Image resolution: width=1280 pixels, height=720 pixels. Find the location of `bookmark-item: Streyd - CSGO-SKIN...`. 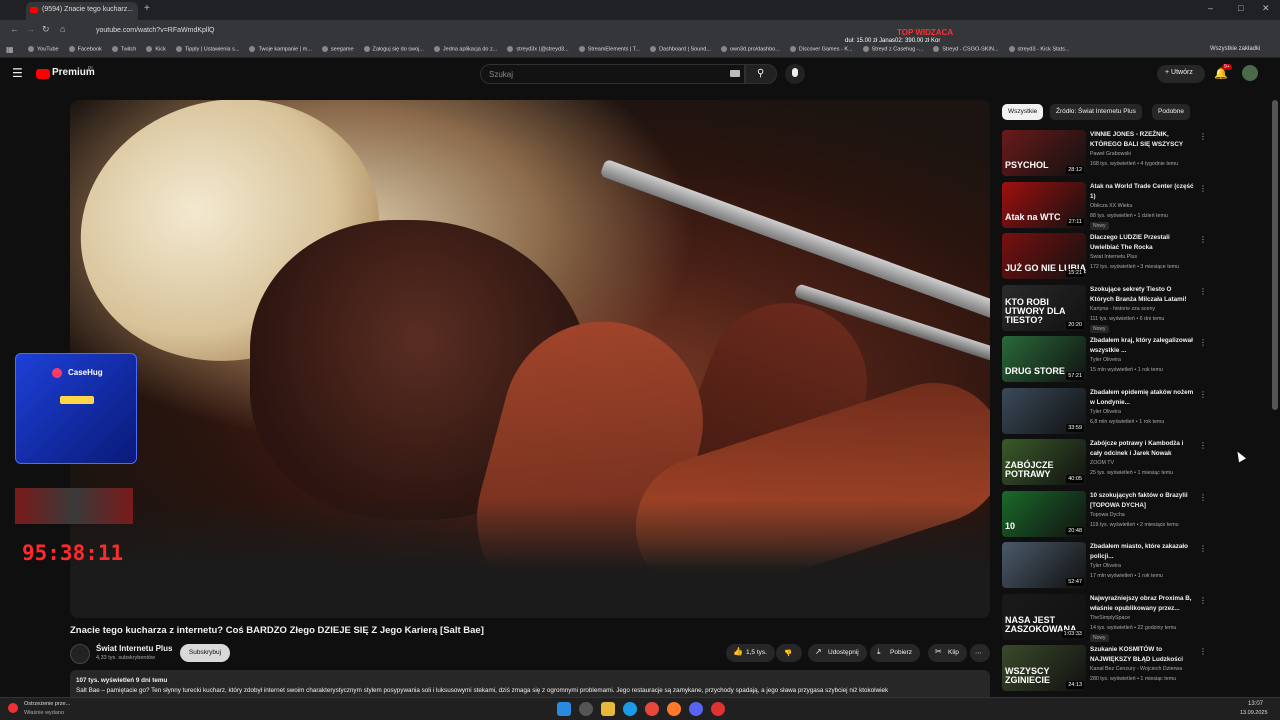

bookmark-item: Streyd - CSGO-SKIN... is located at coordinates (966, 47).